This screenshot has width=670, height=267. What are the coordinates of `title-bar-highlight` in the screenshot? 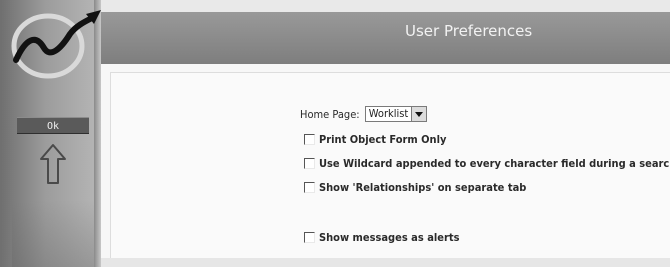 It's located at (385, 6).